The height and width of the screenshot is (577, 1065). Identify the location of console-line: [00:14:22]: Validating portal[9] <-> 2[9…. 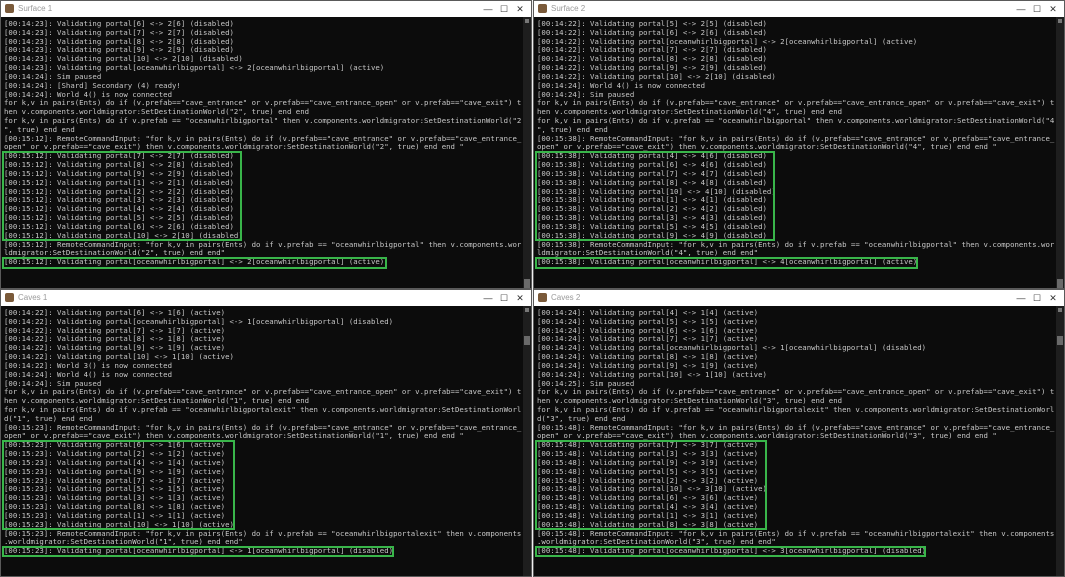
(652, 68).